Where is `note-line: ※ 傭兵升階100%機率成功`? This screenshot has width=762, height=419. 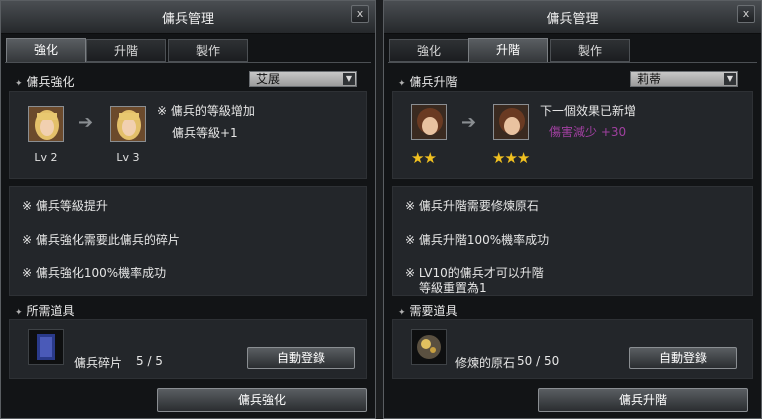 note-line: ※ 傭兵升階100%機率成功 is located at coordinates (477, 240).